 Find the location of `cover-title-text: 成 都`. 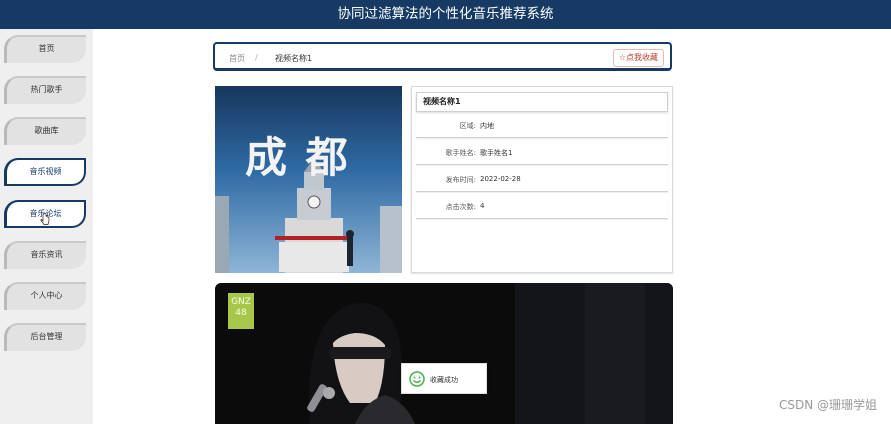

cover-title-text: 成 都 is located at coordinates (297, 157).